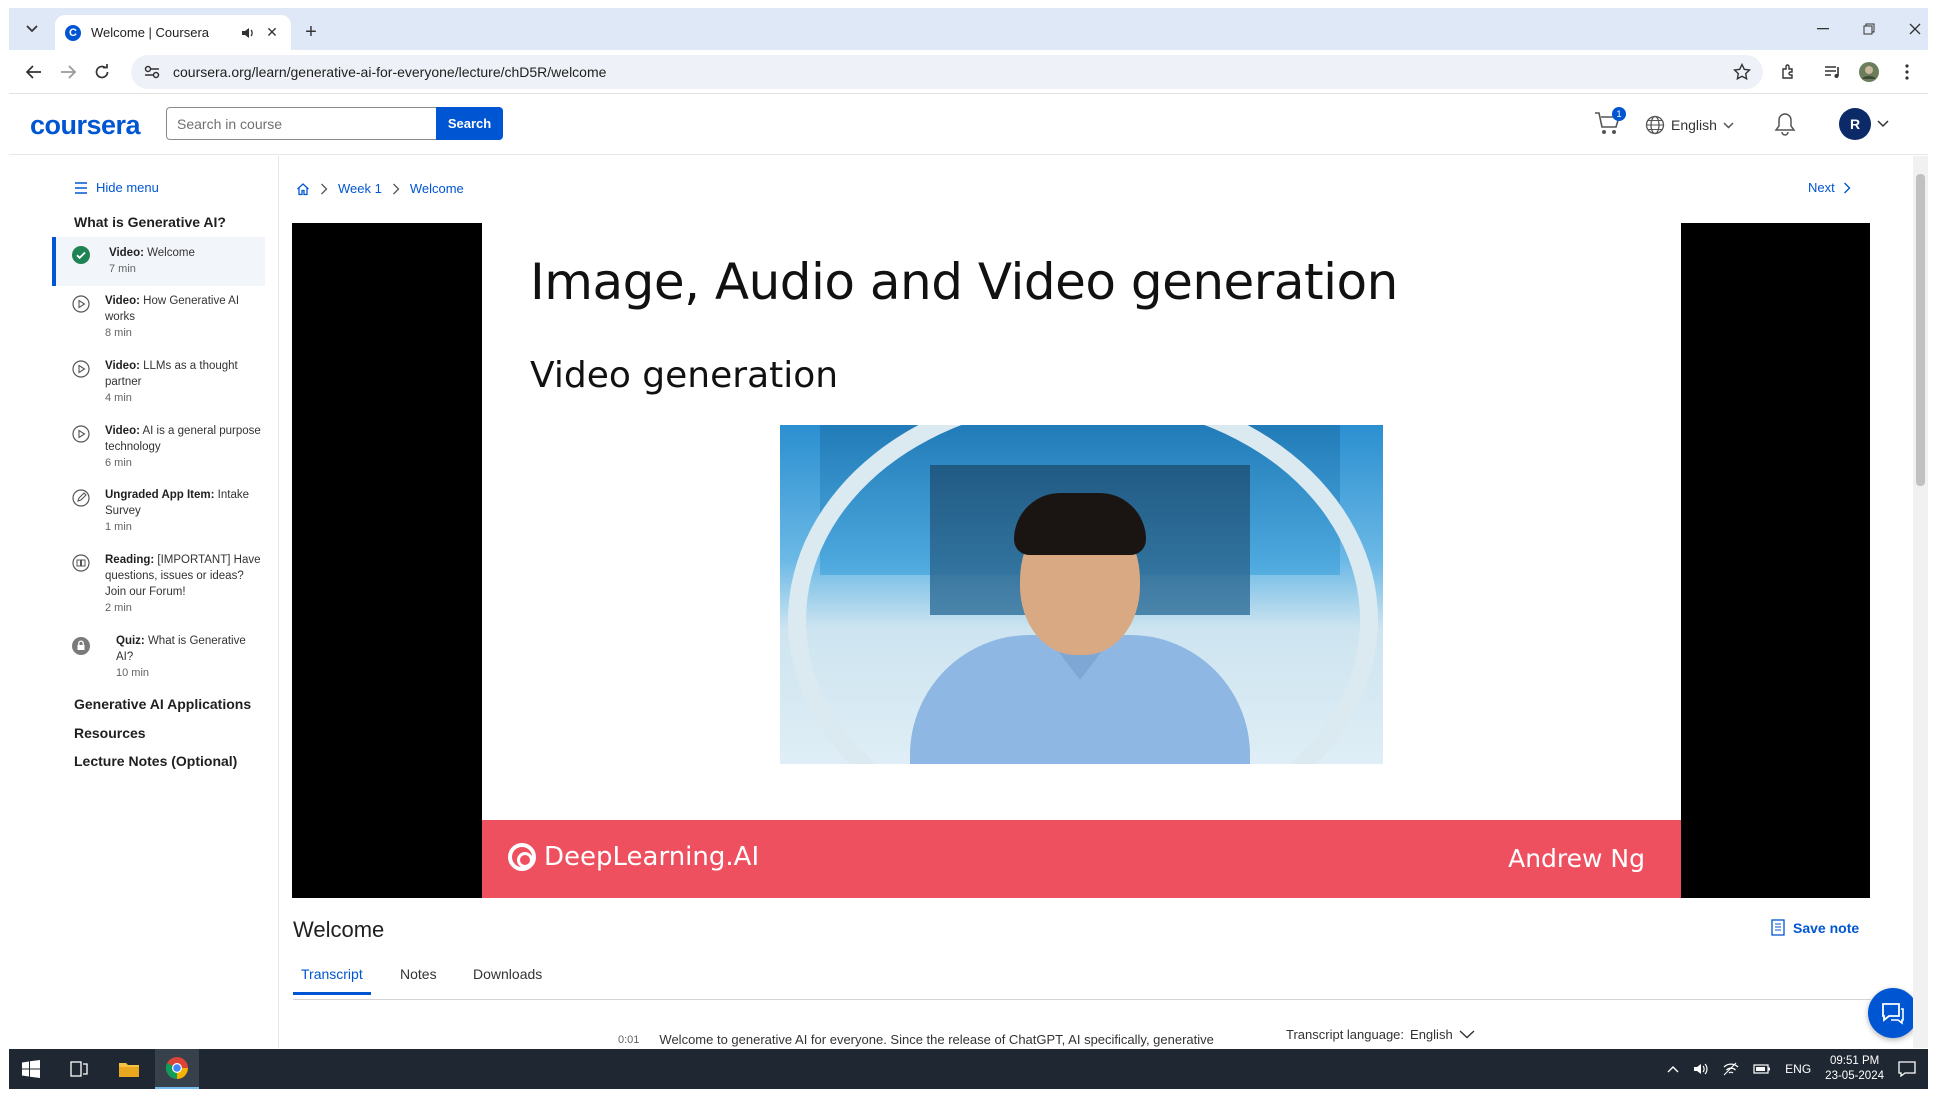 This screenshot has width=1937, height=1097. I want to click on search-button: Search, so click(469, 123).